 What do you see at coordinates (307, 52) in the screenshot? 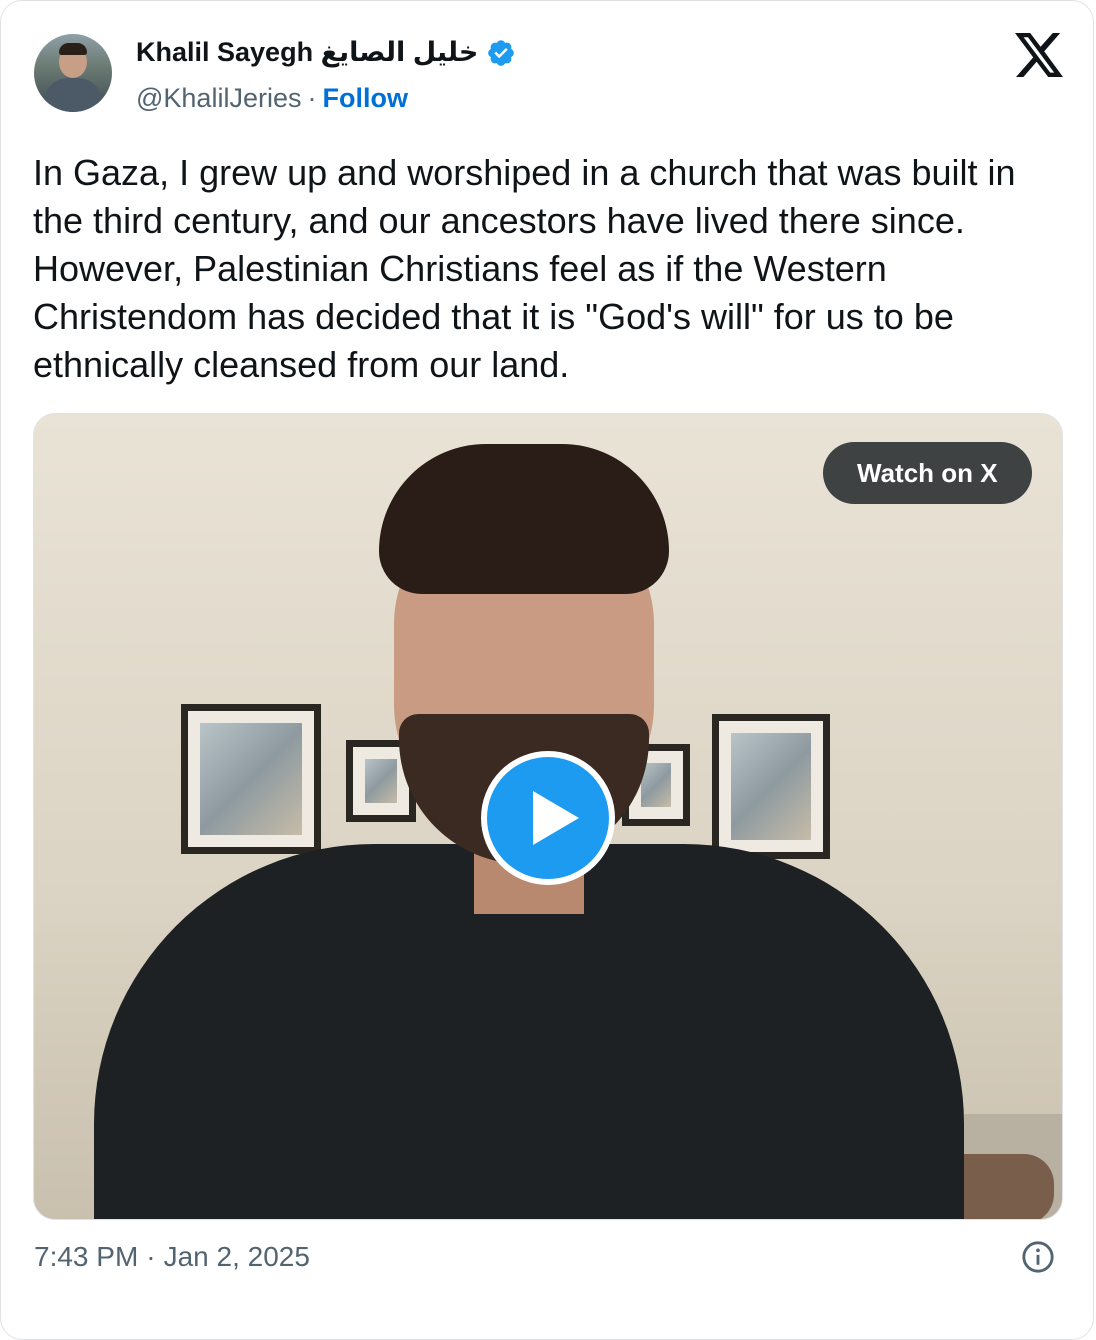
I see `author-name: Khalil Sayegh خليل الصايغ` at bounding box center [307, 52].